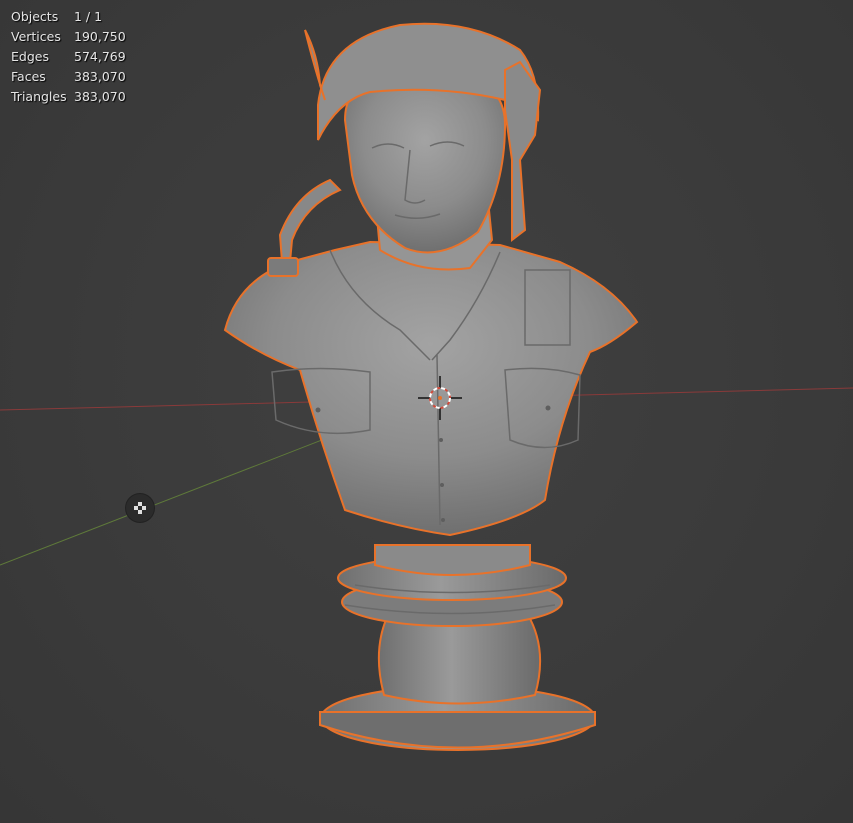 The height and width of the screenshot is (823, 853). Describe the element at coordinates (68, 17) in the screenshot. I see `stat-objects: Objects 1 / 1` at that location.